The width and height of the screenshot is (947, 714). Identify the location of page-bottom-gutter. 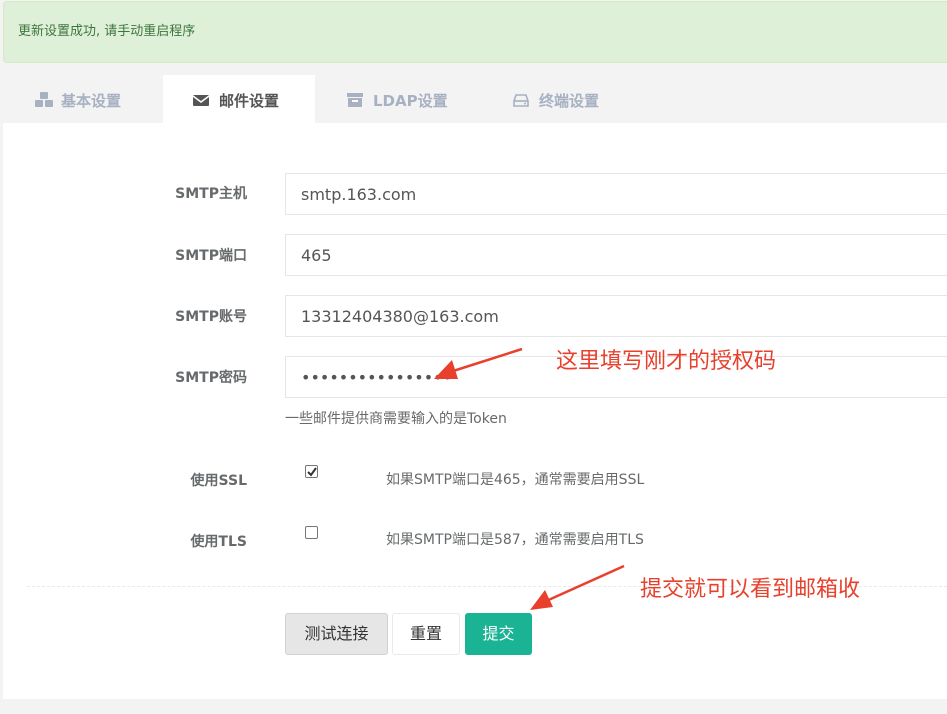
(473, 706).